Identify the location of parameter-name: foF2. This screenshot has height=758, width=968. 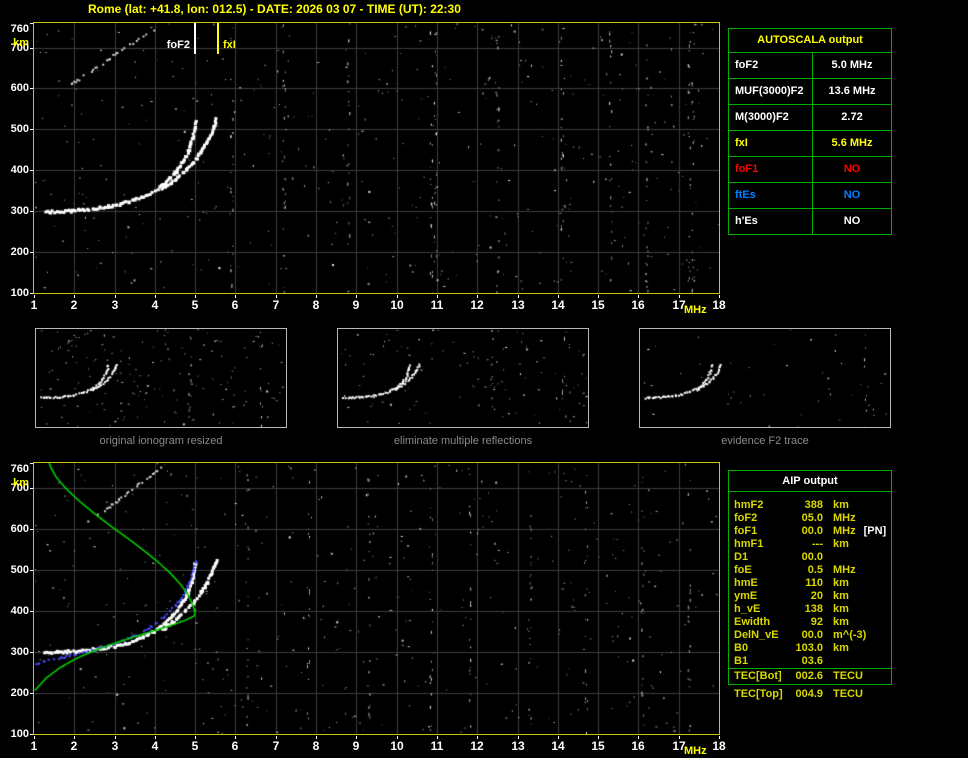
(771, 65).